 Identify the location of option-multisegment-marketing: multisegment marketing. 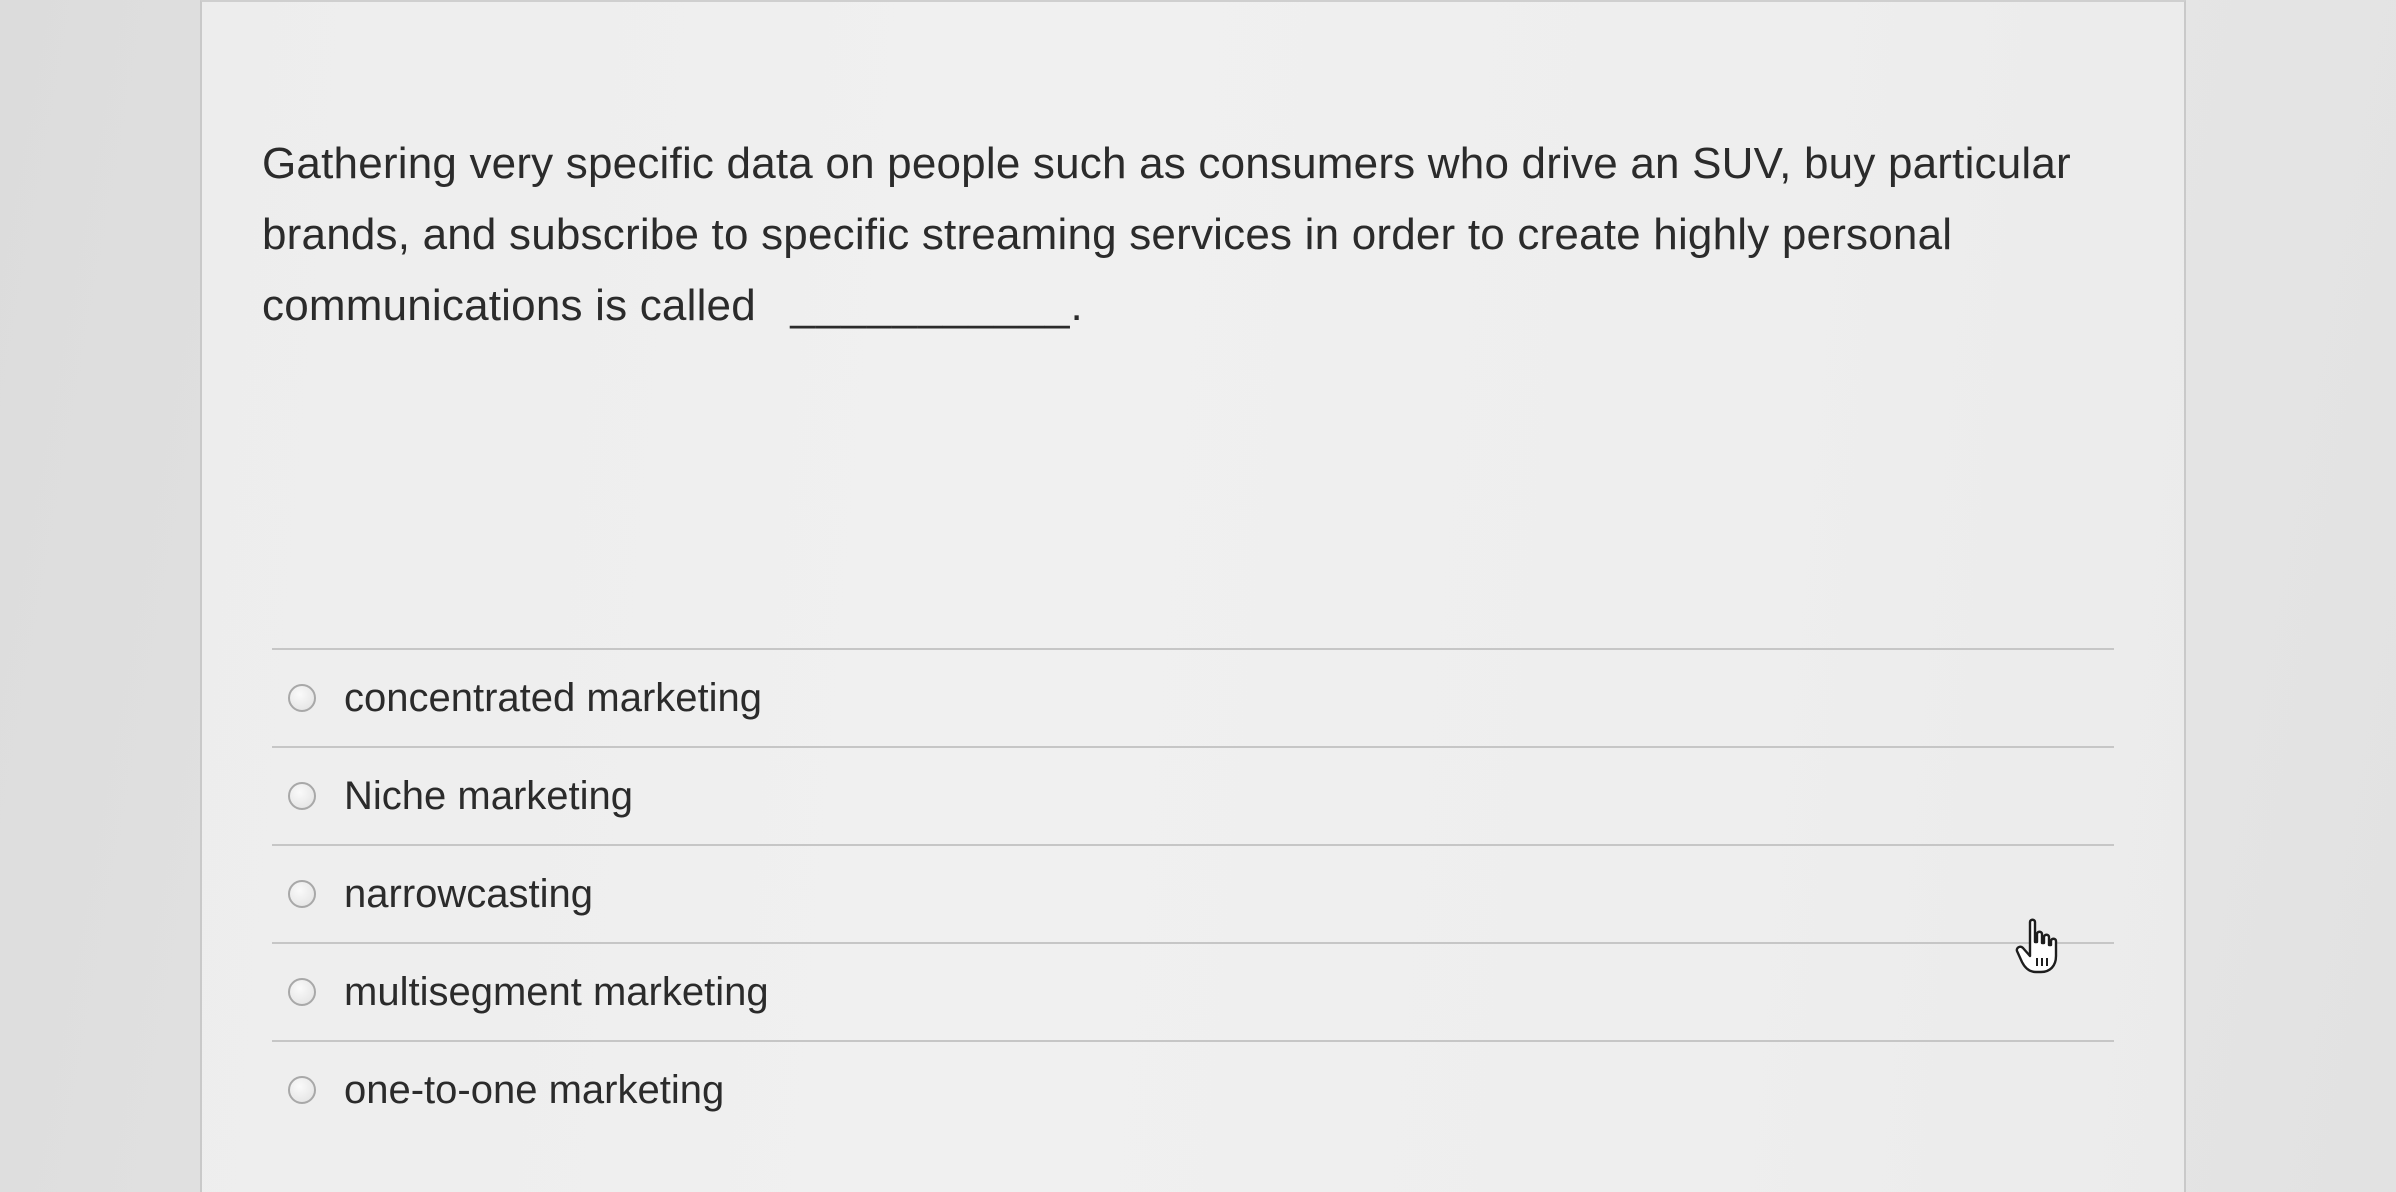
(1193, 991).